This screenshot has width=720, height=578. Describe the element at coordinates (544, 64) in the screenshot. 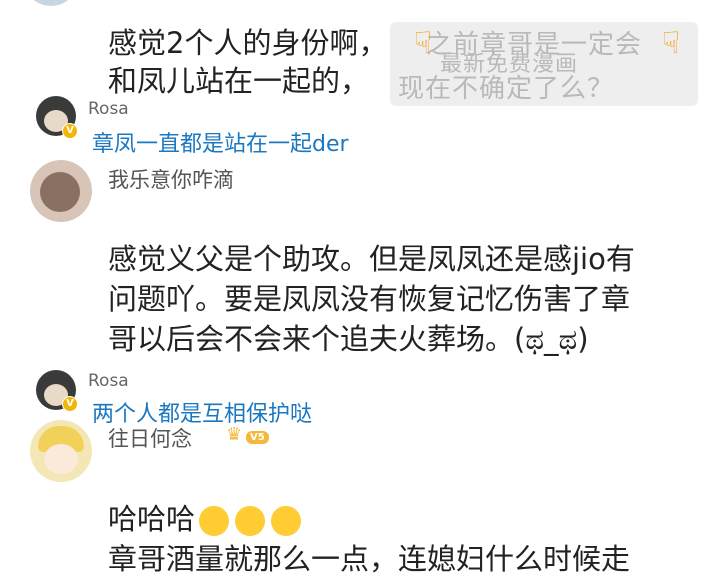

I see `watermark-overlay: 之前章哥是一定会 最新免费漫画 现在不确定了么？ ☟ ☟` at that location.